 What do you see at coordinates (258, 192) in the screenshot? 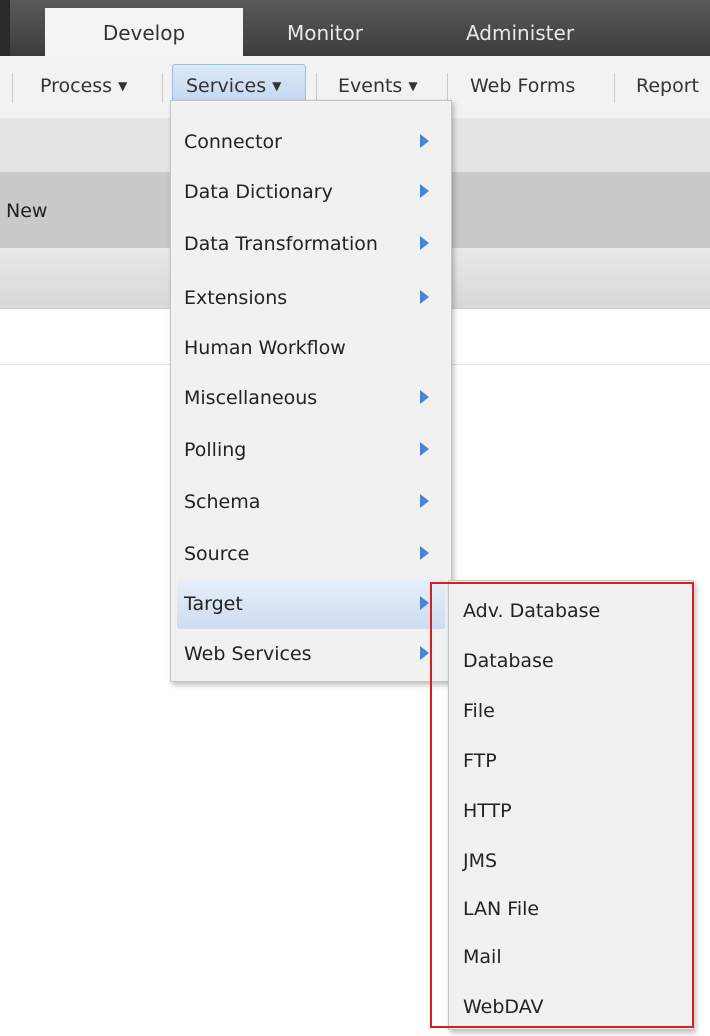
I see `dropdown-item-label: Data Dictionary` at bounding box center [258, 192].